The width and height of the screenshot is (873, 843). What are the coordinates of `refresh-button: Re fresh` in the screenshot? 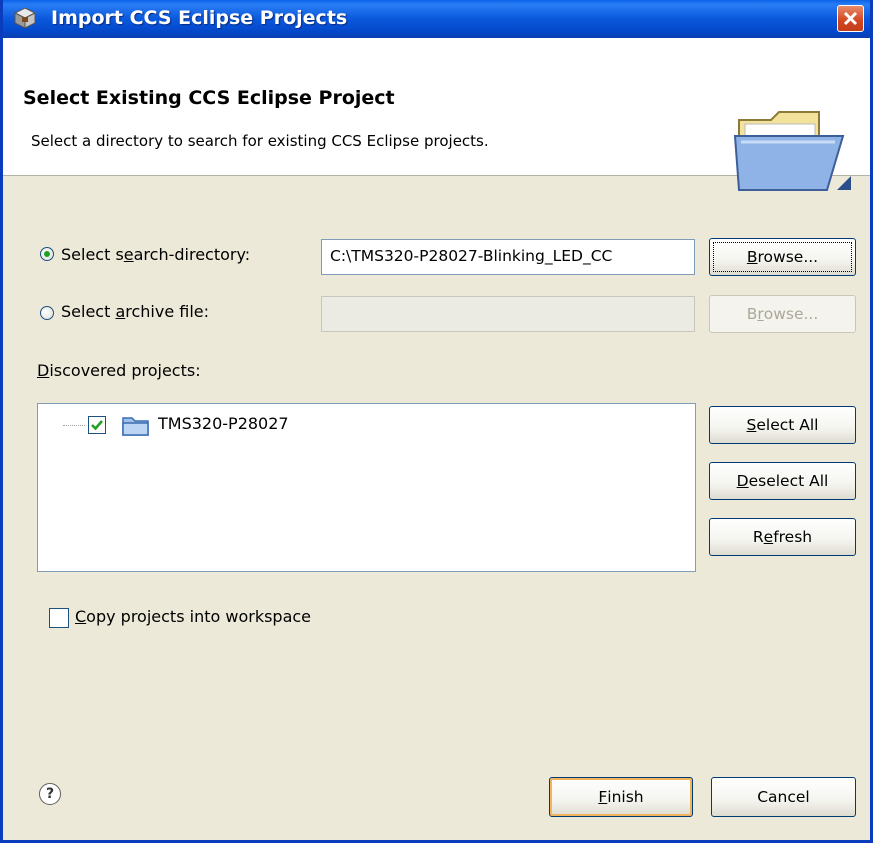 It's located at (782, 537).